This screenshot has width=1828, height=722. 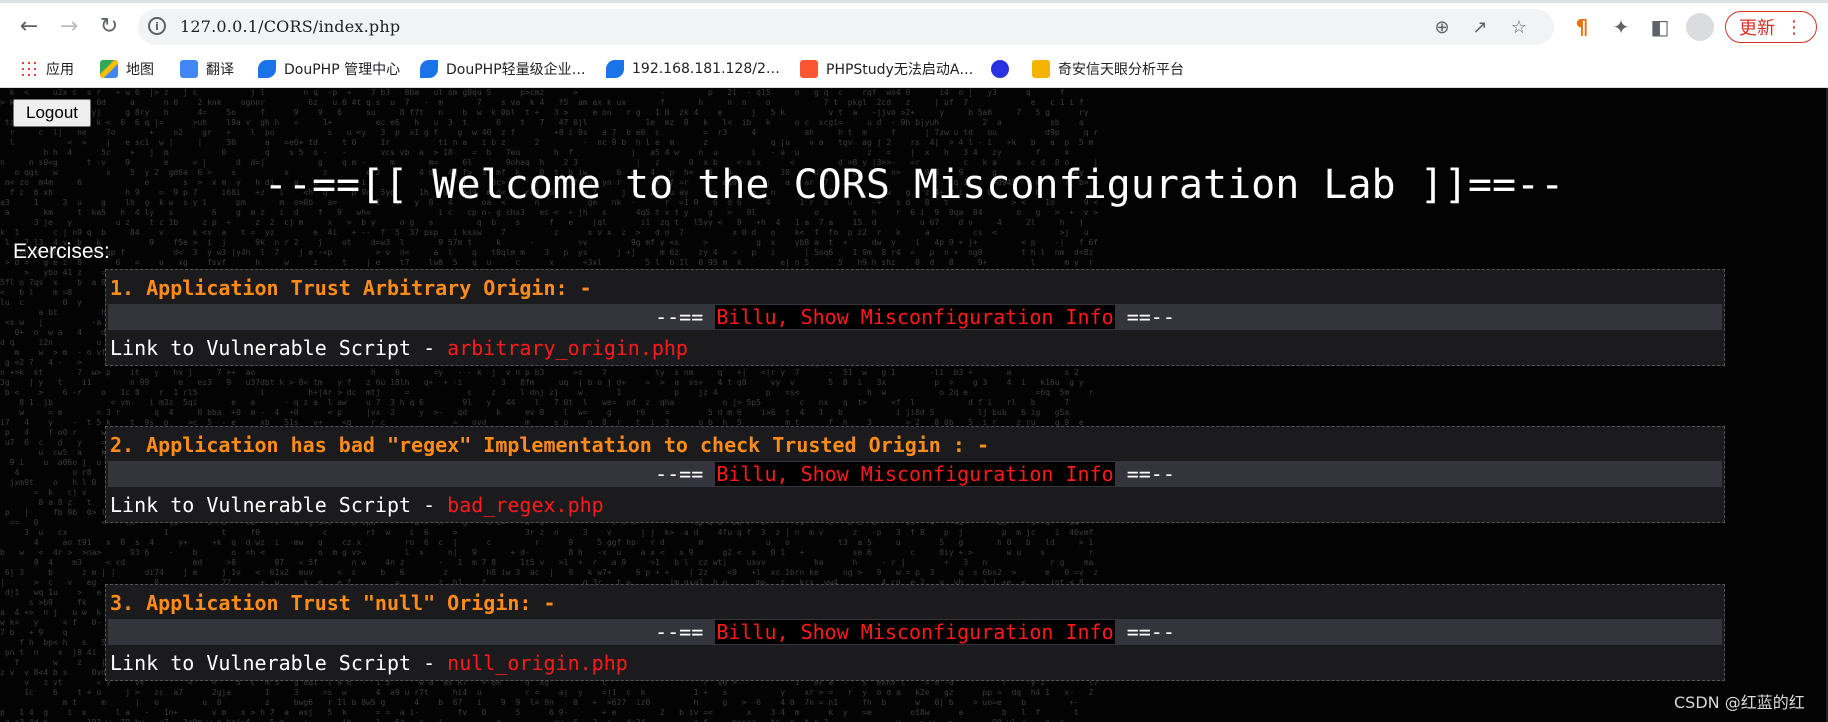 I want to click on forward-arrow-icon: →, so click(x=69, y=27).